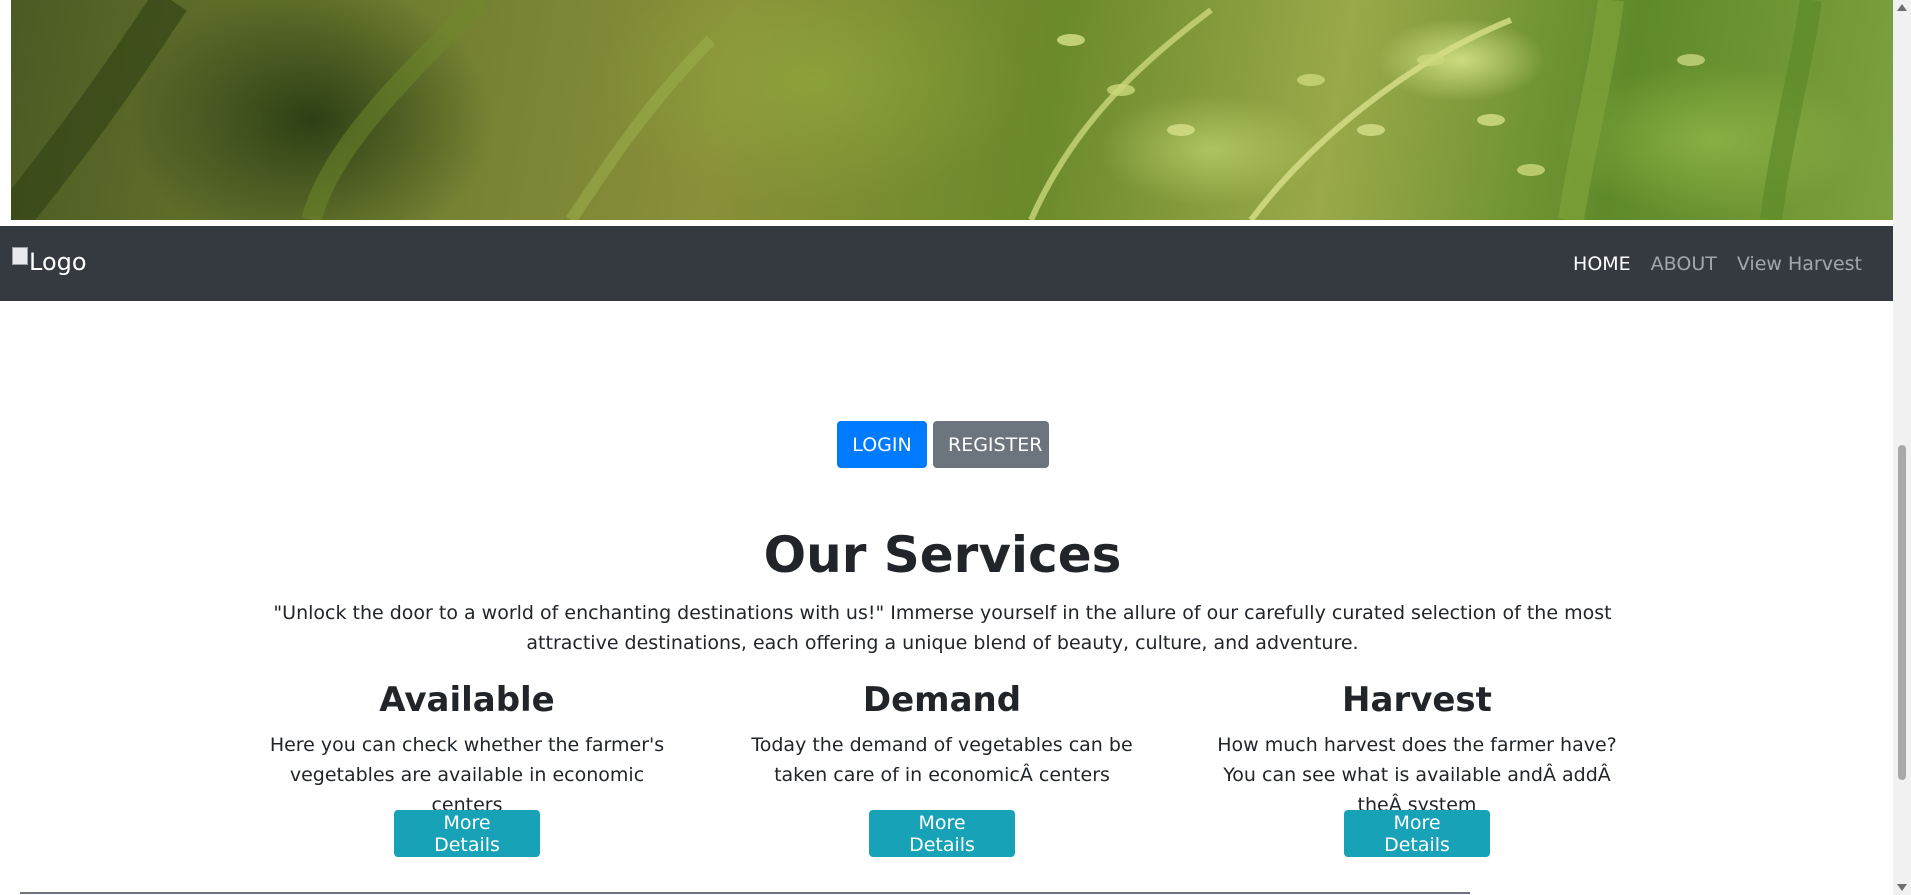 Image resolution: width=1911 pixels, height=895 pixels. What do you see at coordinates (1717, 263) in the screenshot?
I see `nav-links: HOME ABOUT View Harvest` at bounding box center [1717, 263].